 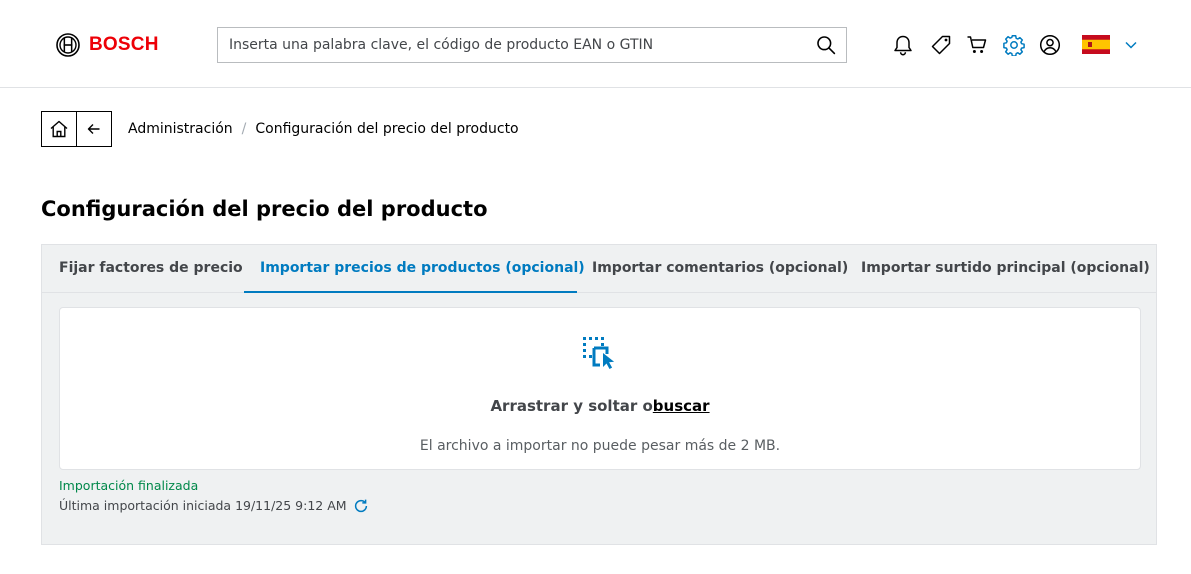 What do you see at coordinates (720, 269) in the screenshot?
I see `tab-importar-comentarios: Importar comentarios (opcional)` at bounding box center [720, 269].